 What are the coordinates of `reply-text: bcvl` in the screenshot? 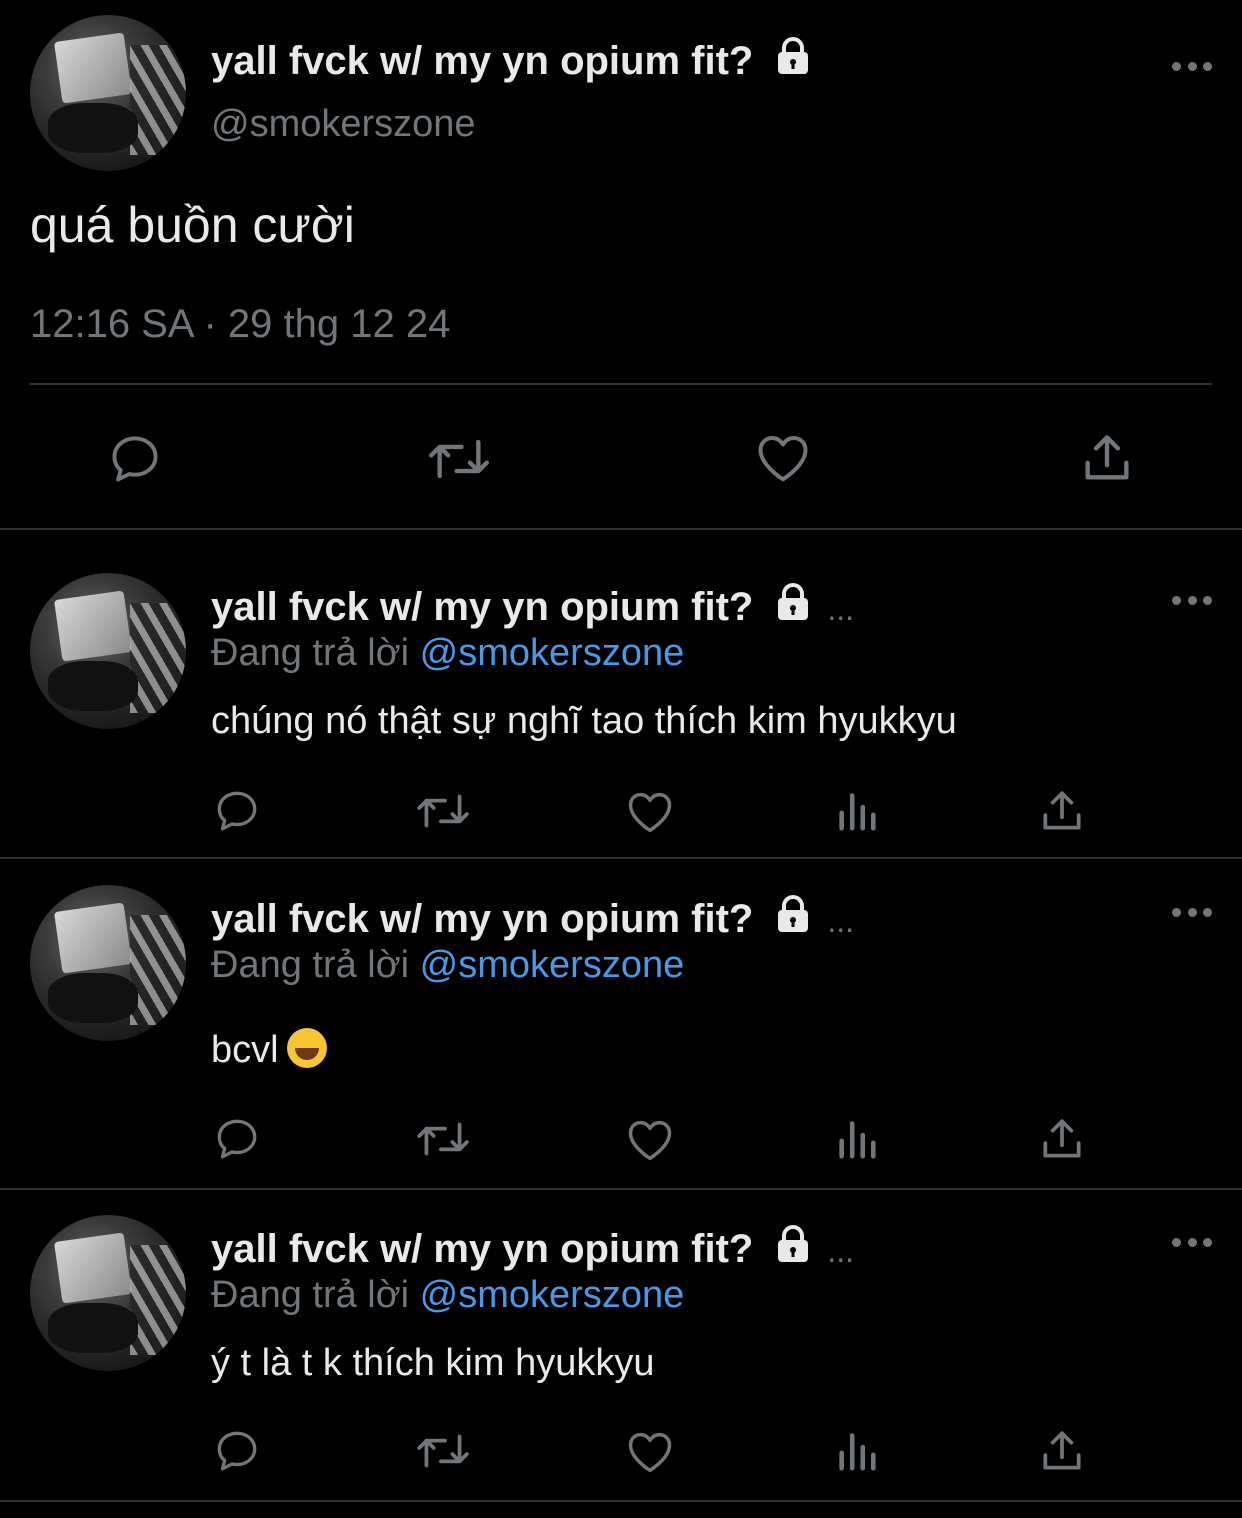 It's located at (269, 1050).